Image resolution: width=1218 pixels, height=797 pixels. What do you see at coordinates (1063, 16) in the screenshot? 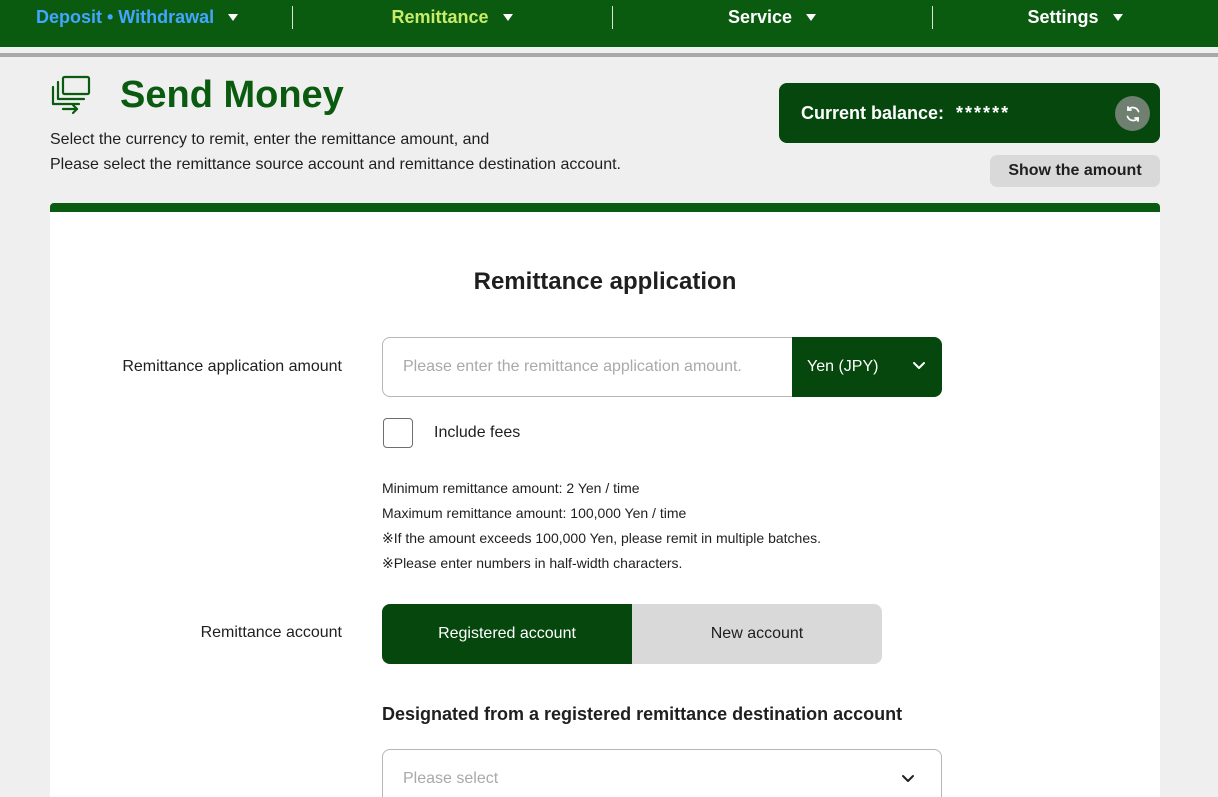
I see `nav-settings-label: Settings` at bounding box center [1063, 16].